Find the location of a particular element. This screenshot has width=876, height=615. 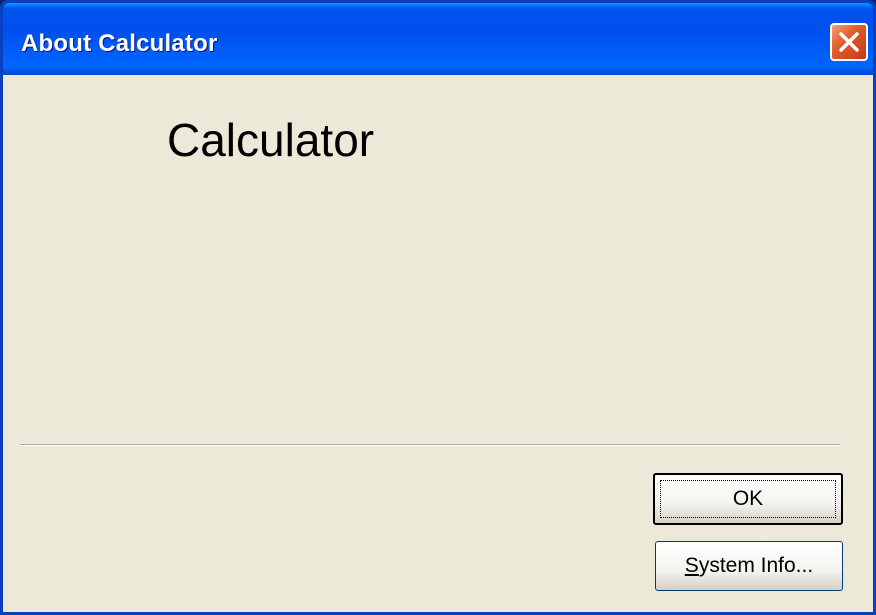

close-button is located at coordinates (849, 42).